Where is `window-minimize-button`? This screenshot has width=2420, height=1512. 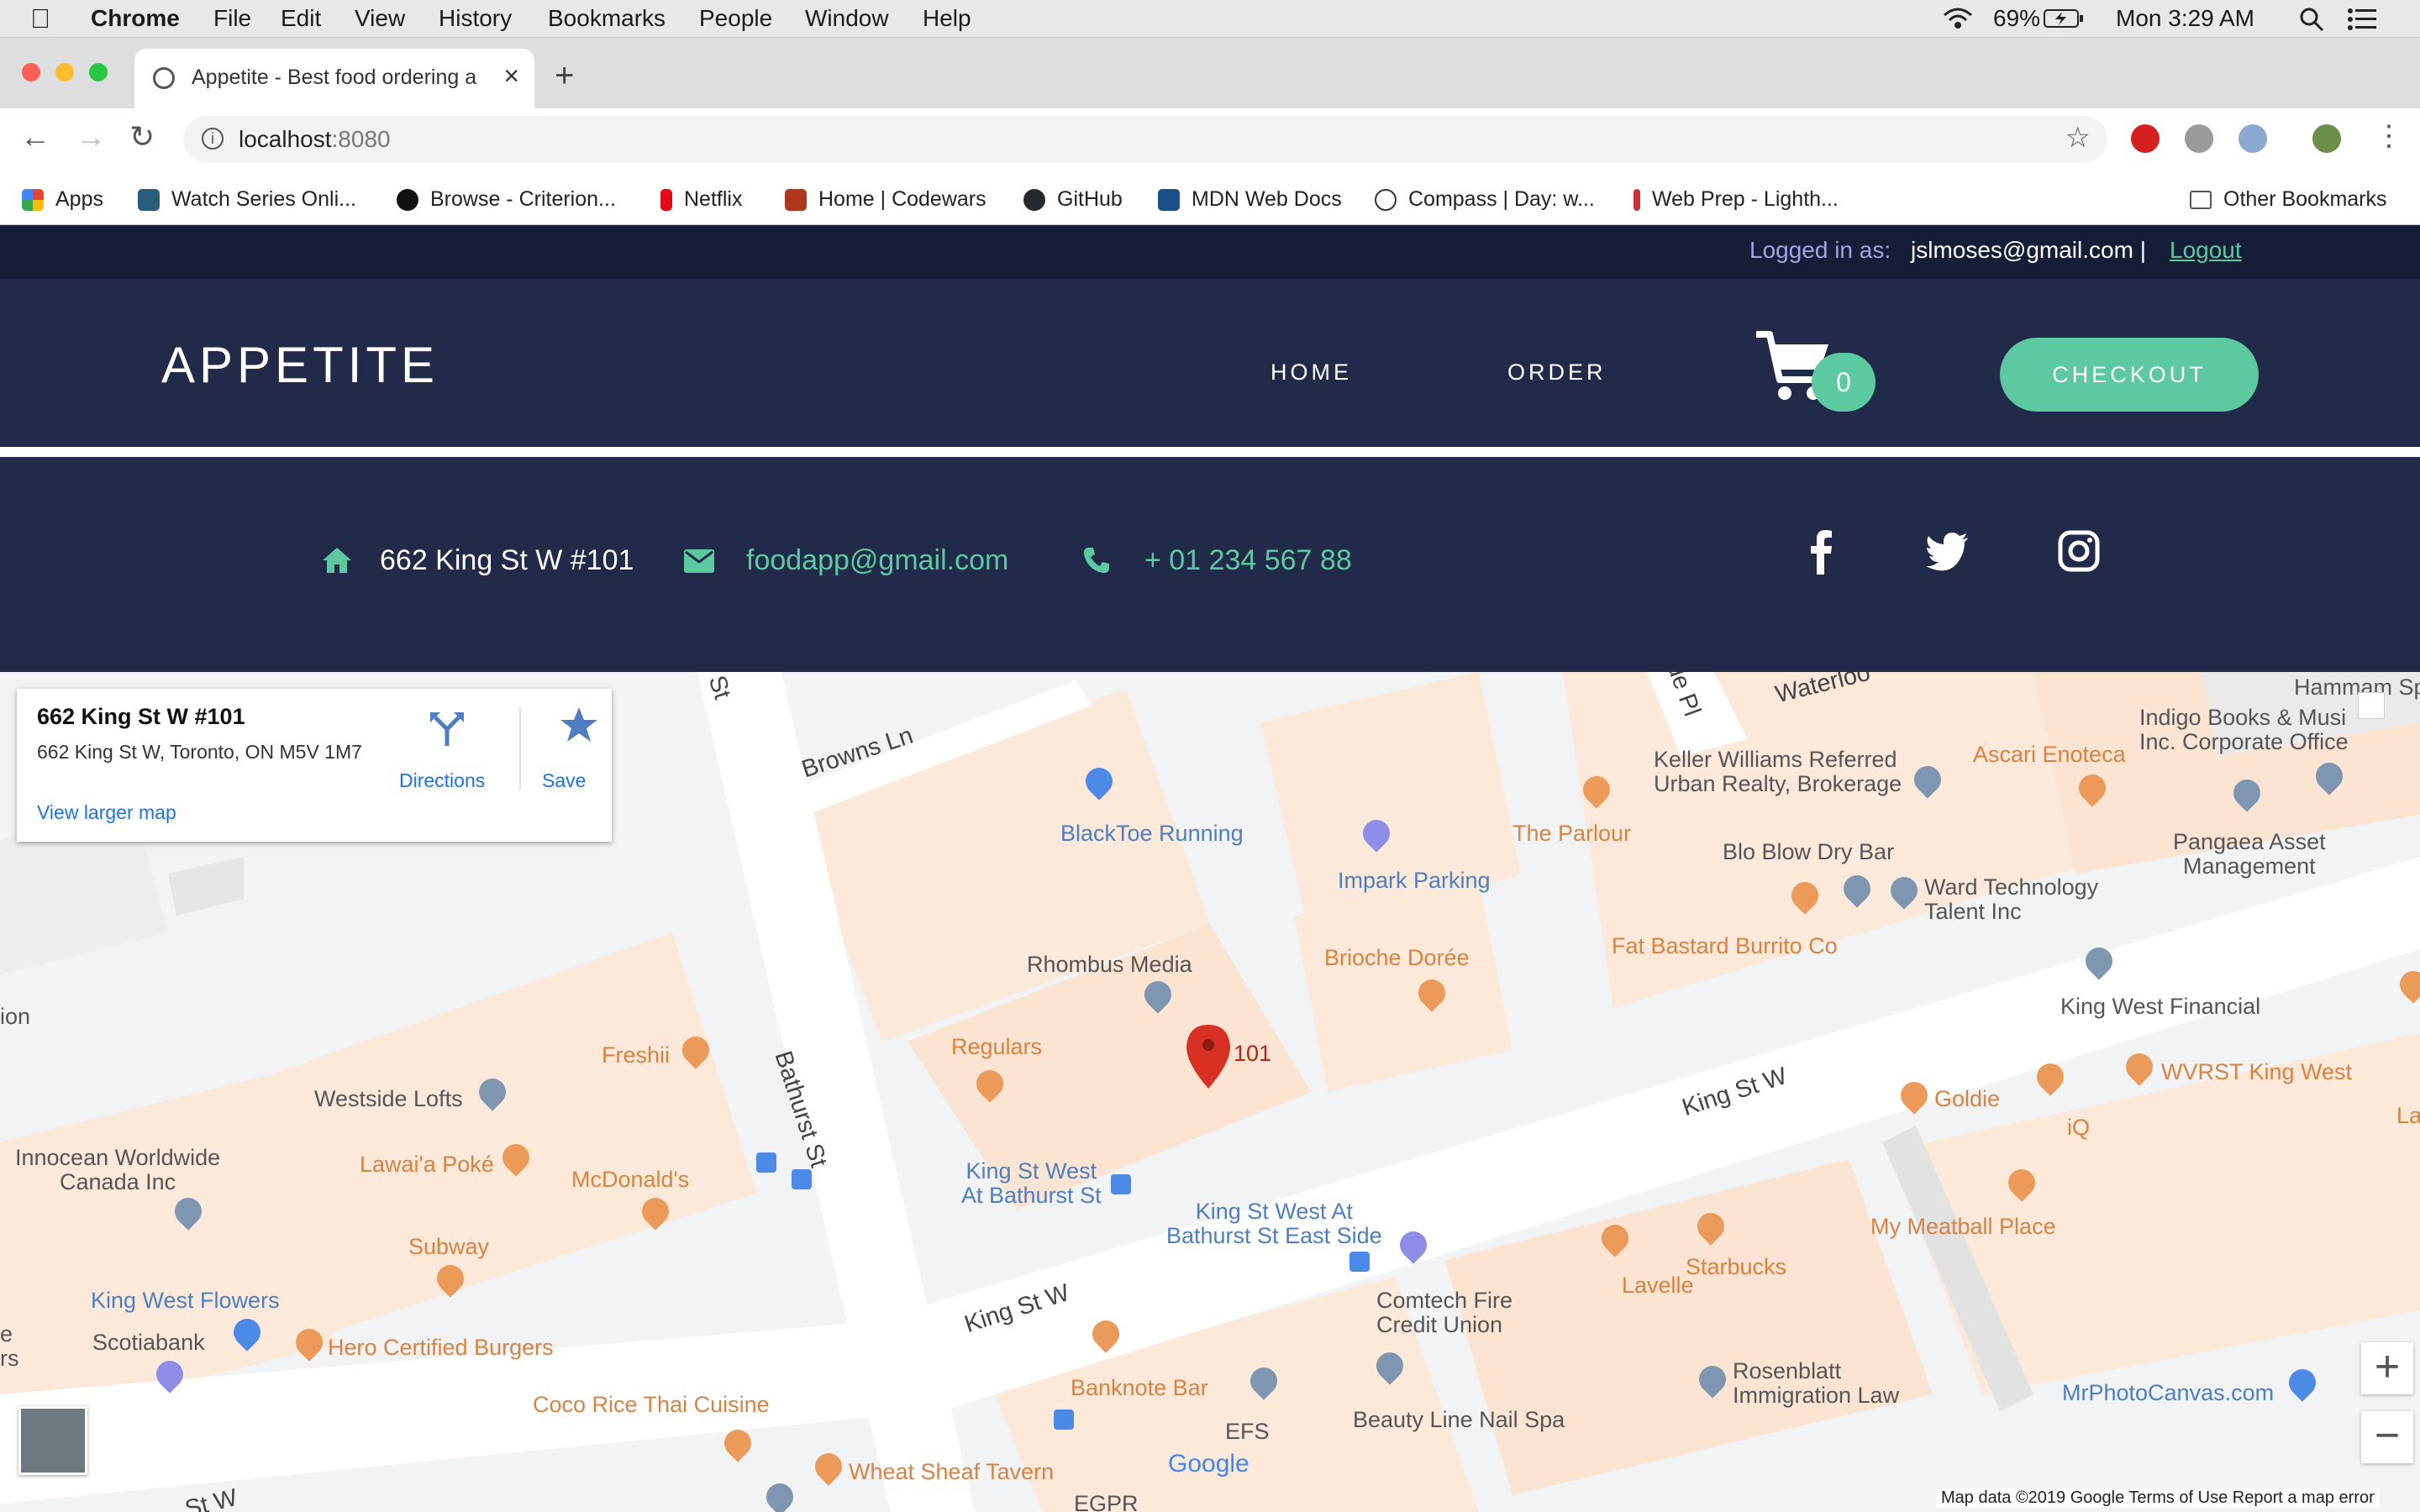
window-minimize-button is located at coordinates (64, 72).